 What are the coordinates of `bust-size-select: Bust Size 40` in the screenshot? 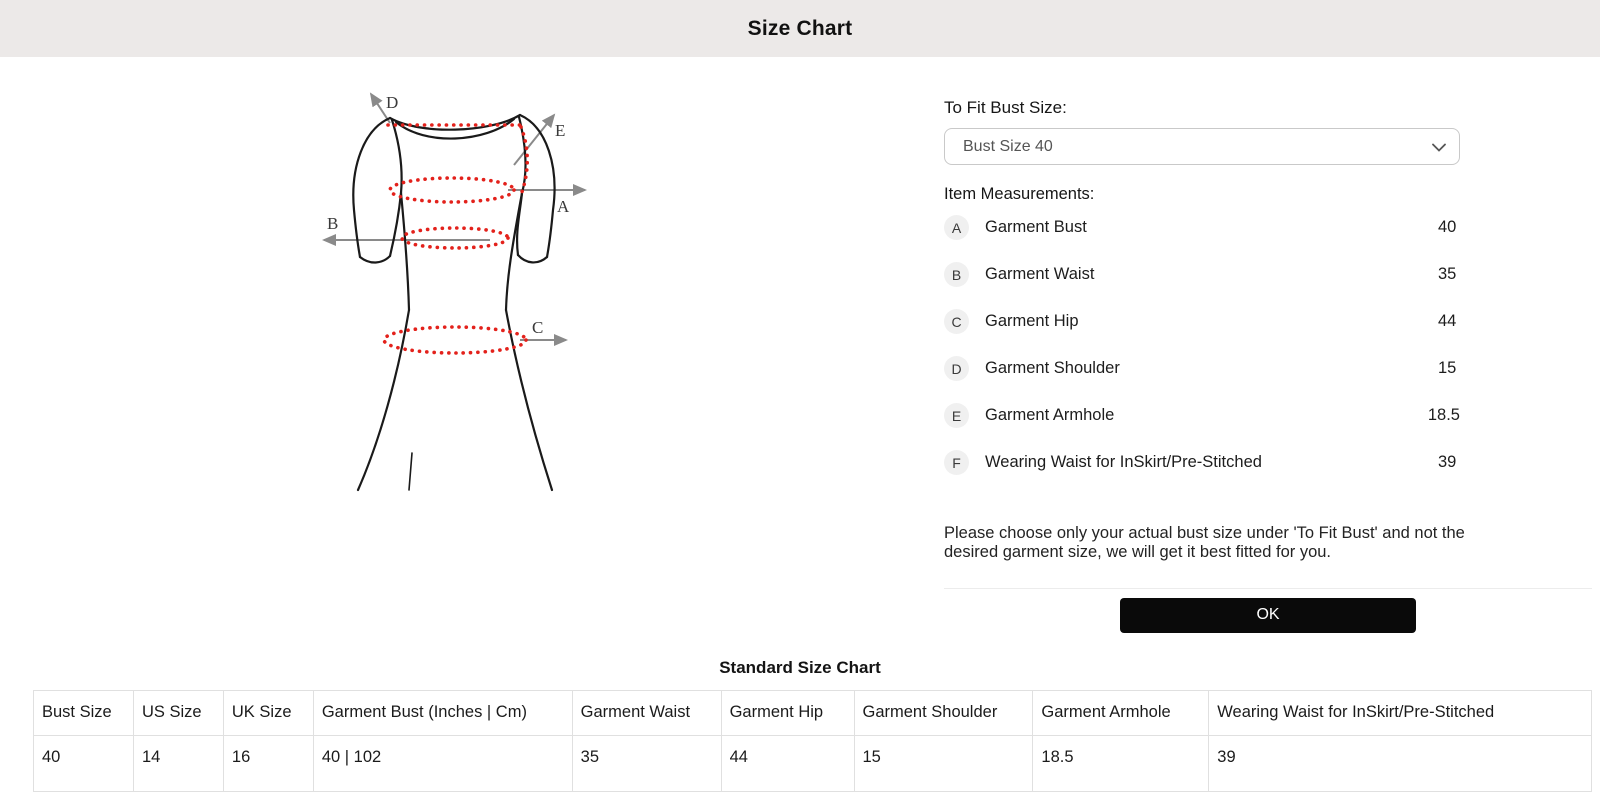 It's located at (1202, 146).